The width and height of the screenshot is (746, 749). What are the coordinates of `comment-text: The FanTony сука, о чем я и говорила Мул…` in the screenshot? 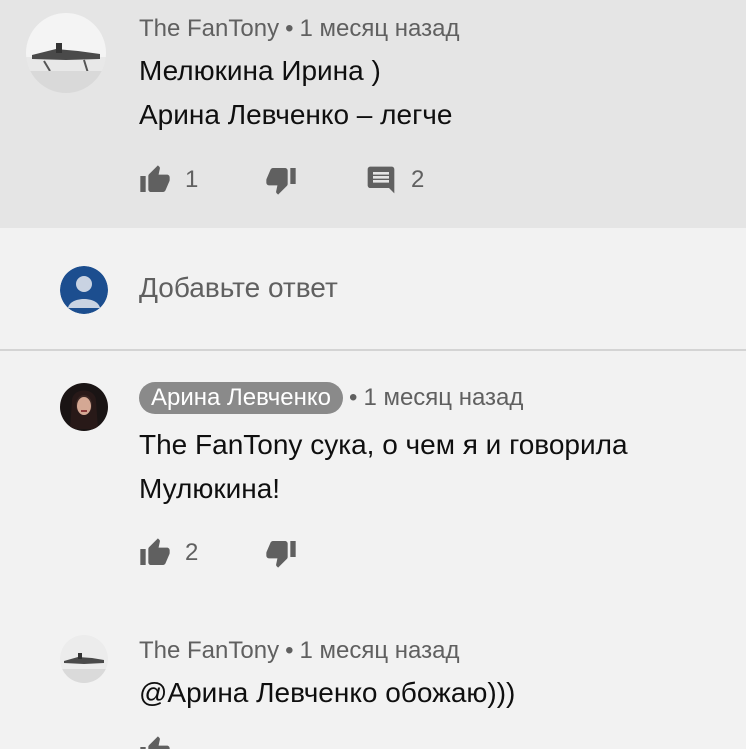 It's located at (383, 467).